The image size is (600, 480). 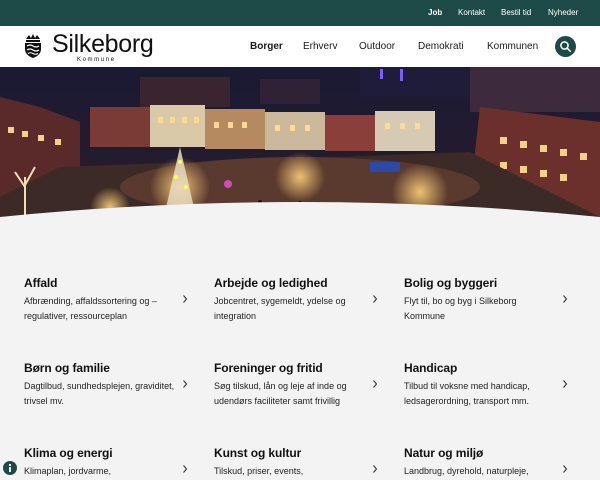 I want to click on card-description: Flyt til, bo og byg i Silkeborg Kommune, so click(x=460, y=308).